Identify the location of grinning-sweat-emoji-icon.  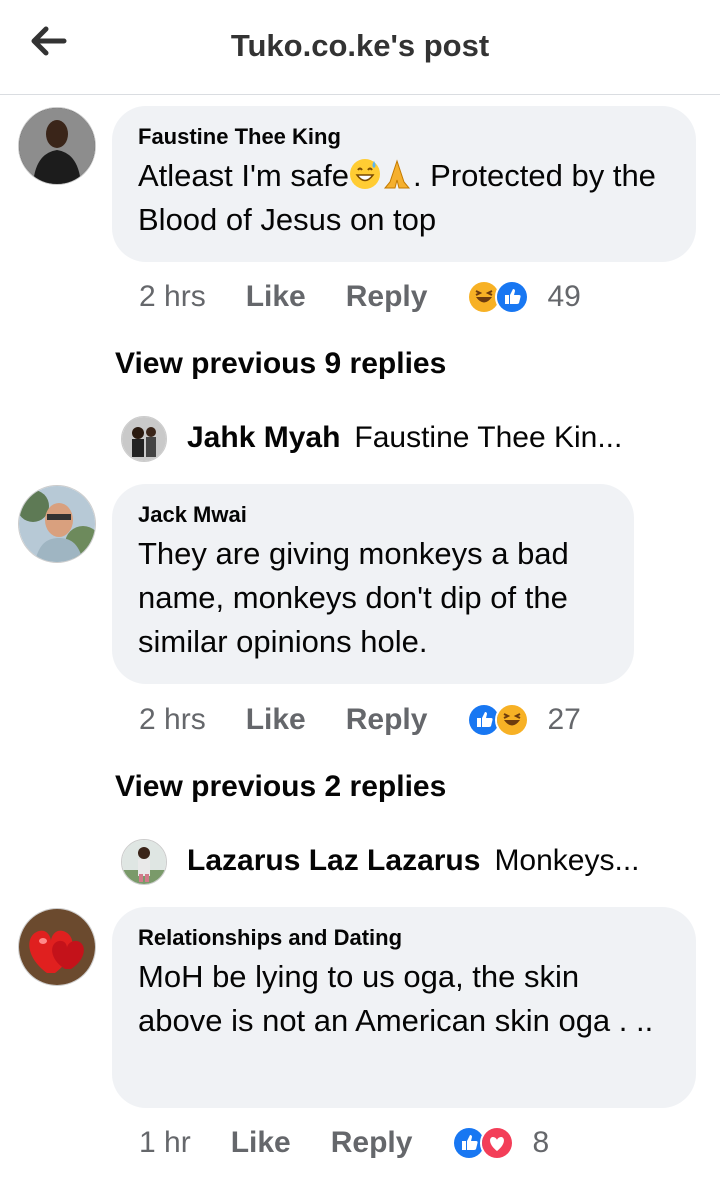
(364, 174).